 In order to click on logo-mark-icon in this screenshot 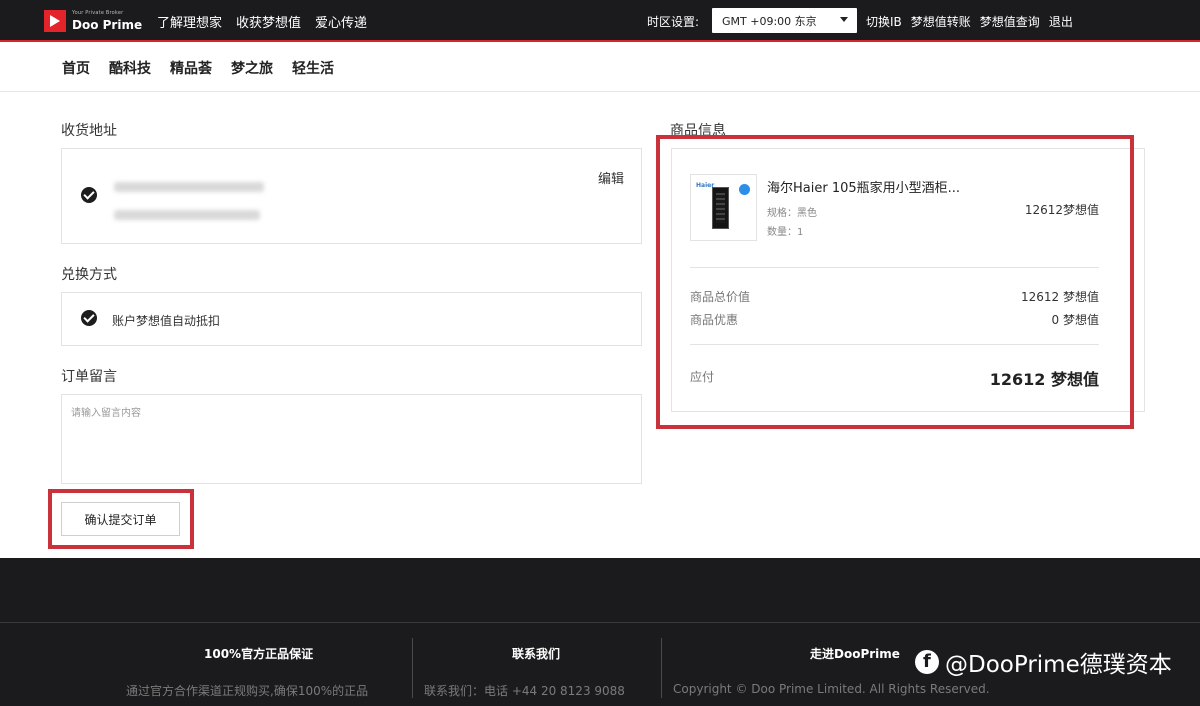, I will do `click(55, 21)`.